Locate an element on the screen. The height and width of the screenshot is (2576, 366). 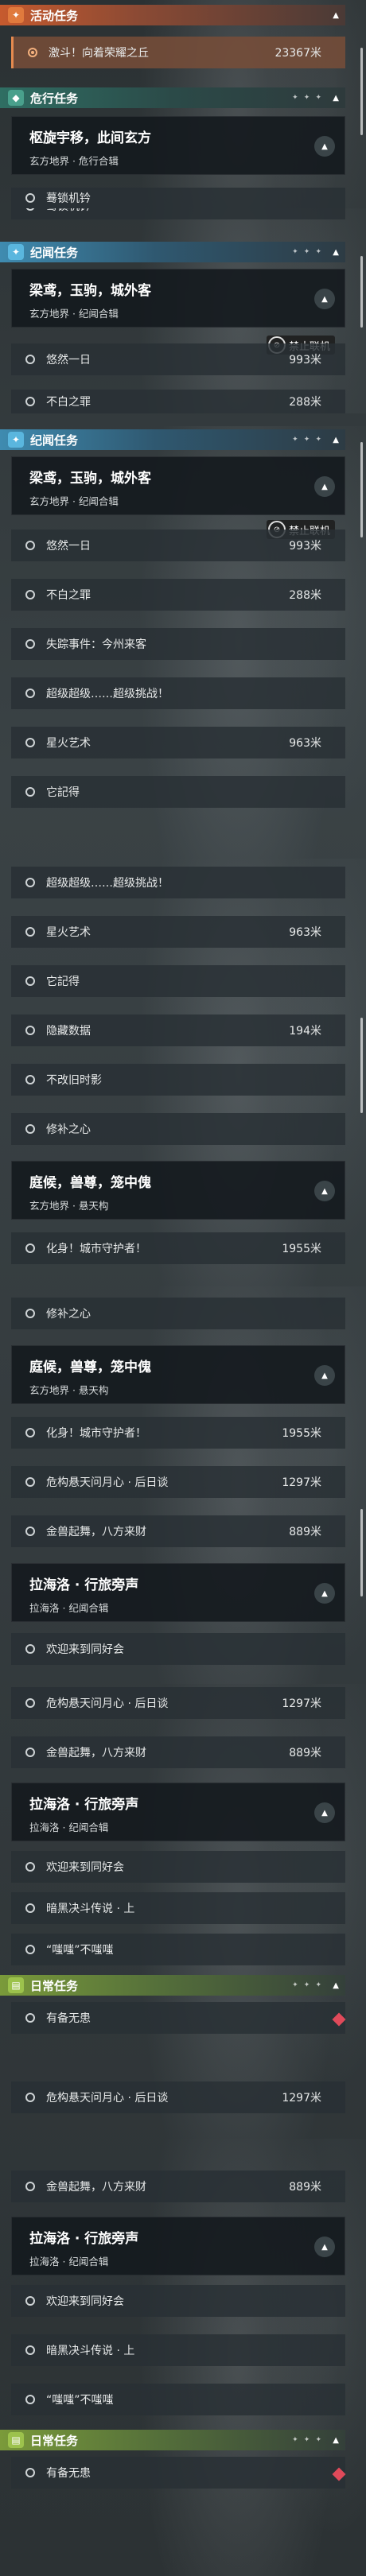
section-title: 活动任务 is located at coordinates (54, 16).